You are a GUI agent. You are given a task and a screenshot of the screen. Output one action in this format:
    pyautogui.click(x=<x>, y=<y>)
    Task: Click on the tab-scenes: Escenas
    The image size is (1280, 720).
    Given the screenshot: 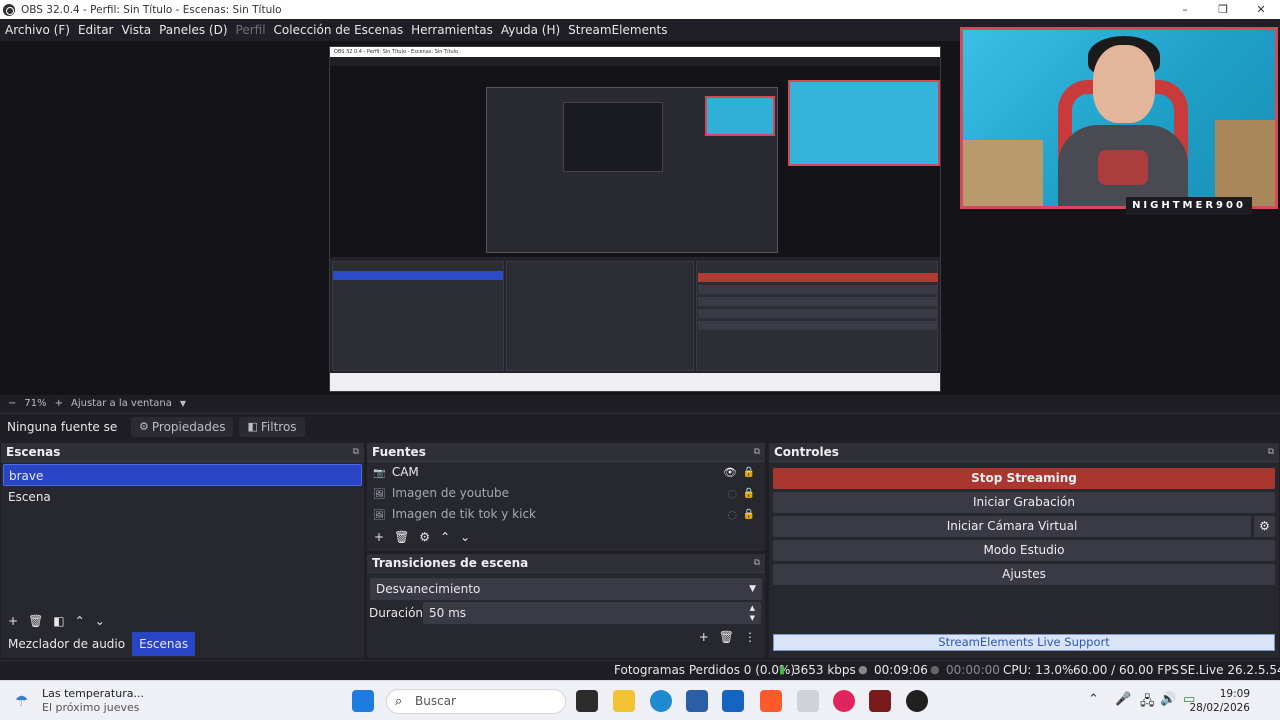 What is the action you would take?
    pyautogui.click(x=164, y=644)
    